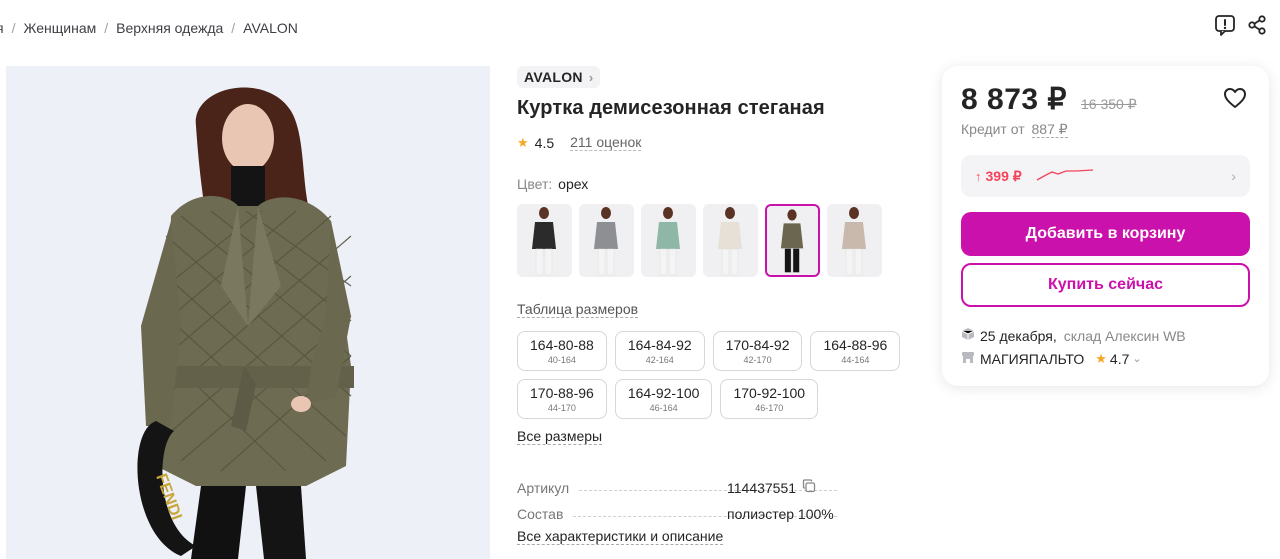  I want to click on brand-link: AVALON ›, so click(559, 77).